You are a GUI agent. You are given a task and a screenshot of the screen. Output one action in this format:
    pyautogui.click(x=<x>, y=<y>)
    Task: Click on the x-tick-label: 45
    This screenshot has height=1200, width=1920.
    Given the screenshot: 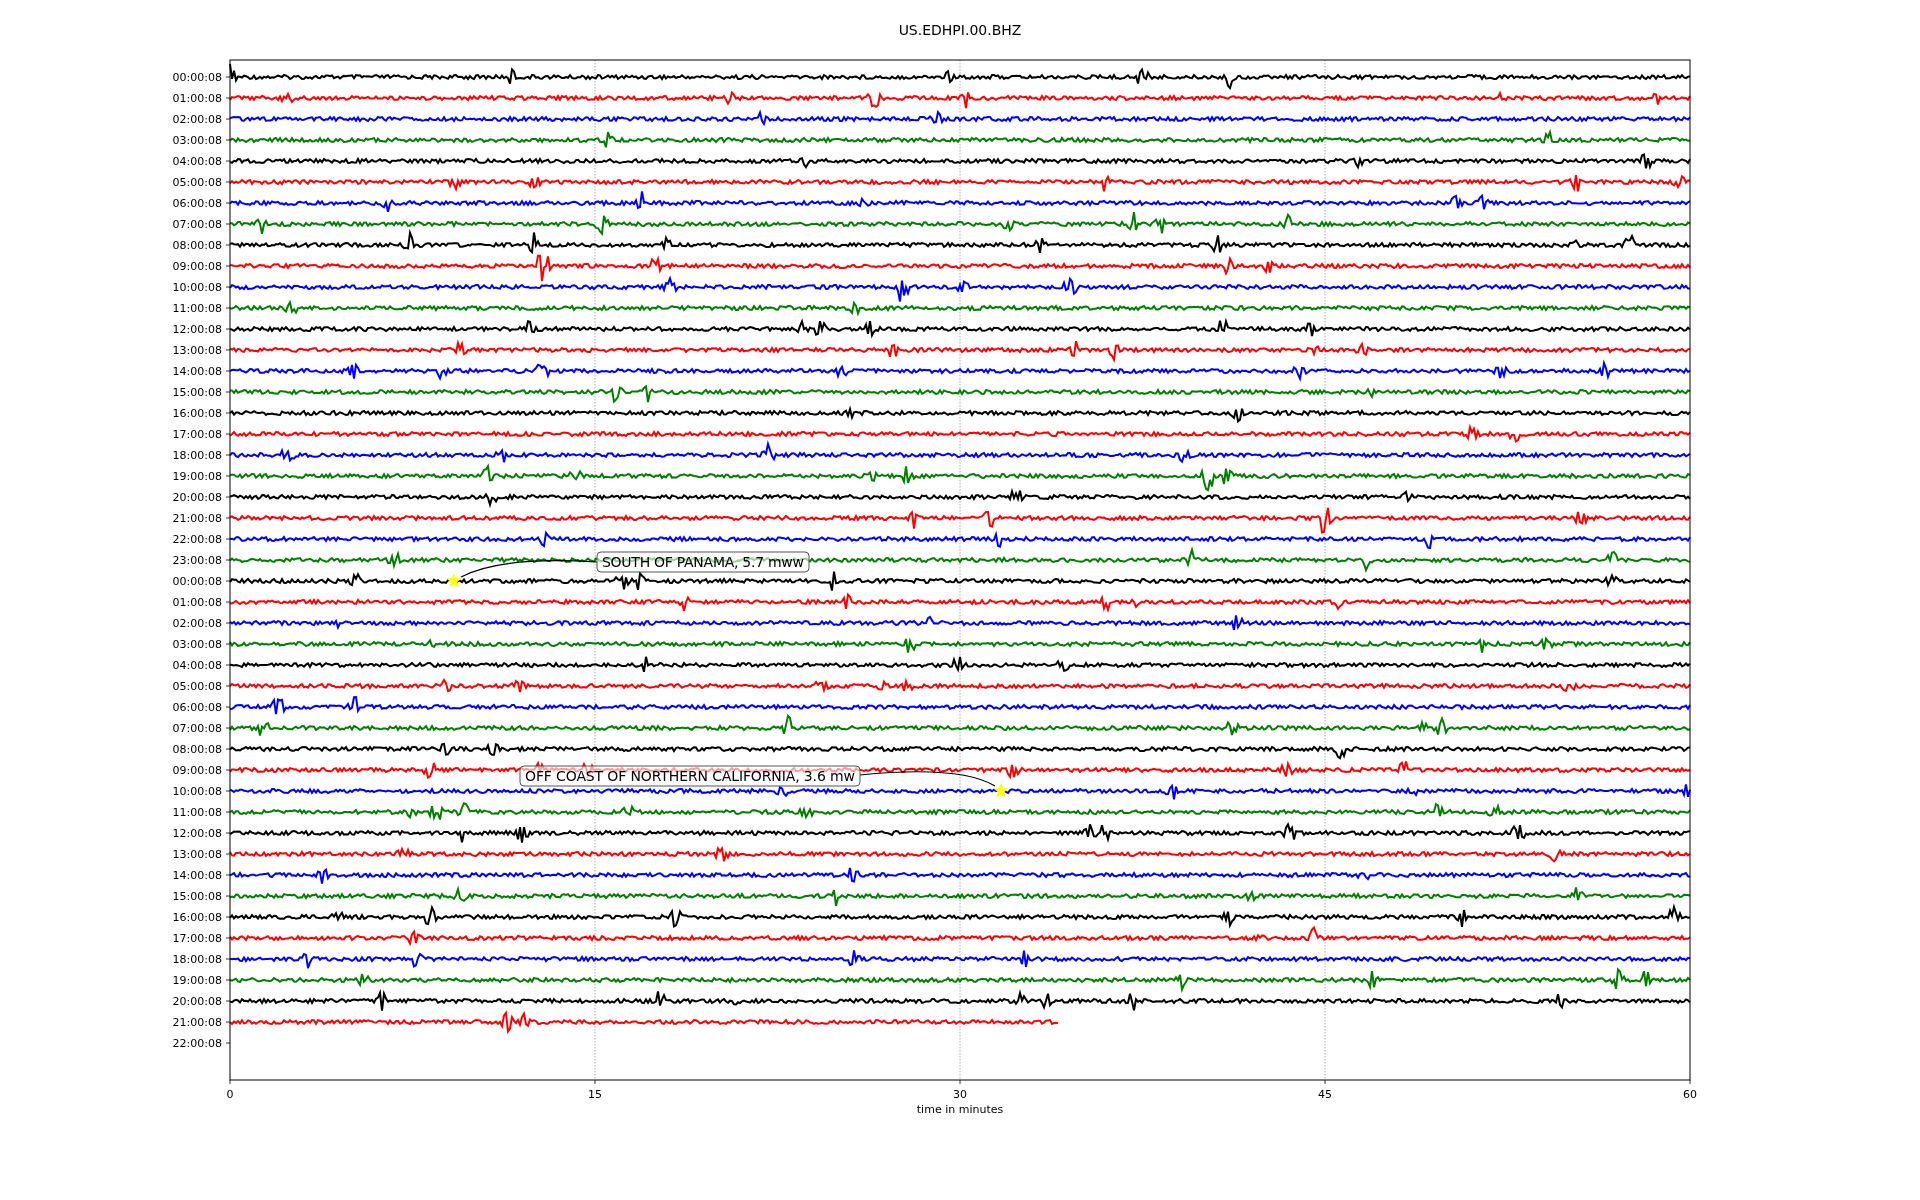 What is the action you would take?
    pyautogui.click(x=1325, y=1094)
    